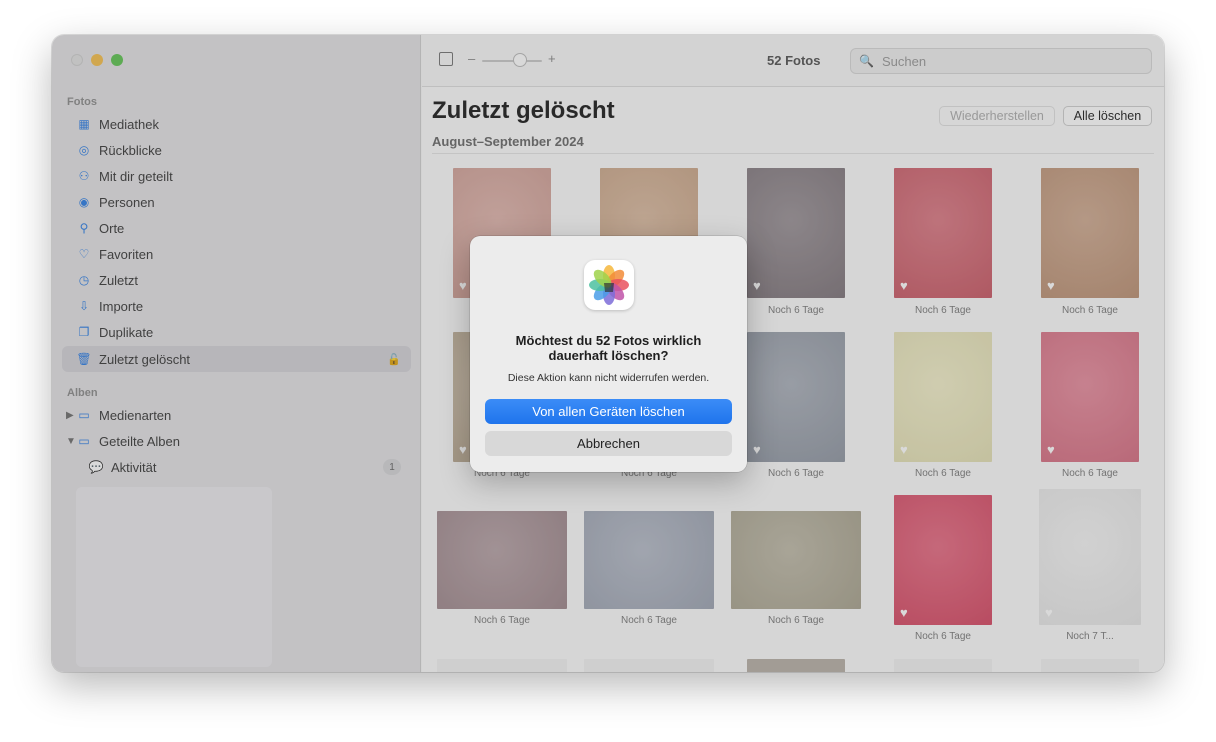  Describe the element at coordinates (84, 254) in the screenshot. I see `heart-icon: ♡` at that location.